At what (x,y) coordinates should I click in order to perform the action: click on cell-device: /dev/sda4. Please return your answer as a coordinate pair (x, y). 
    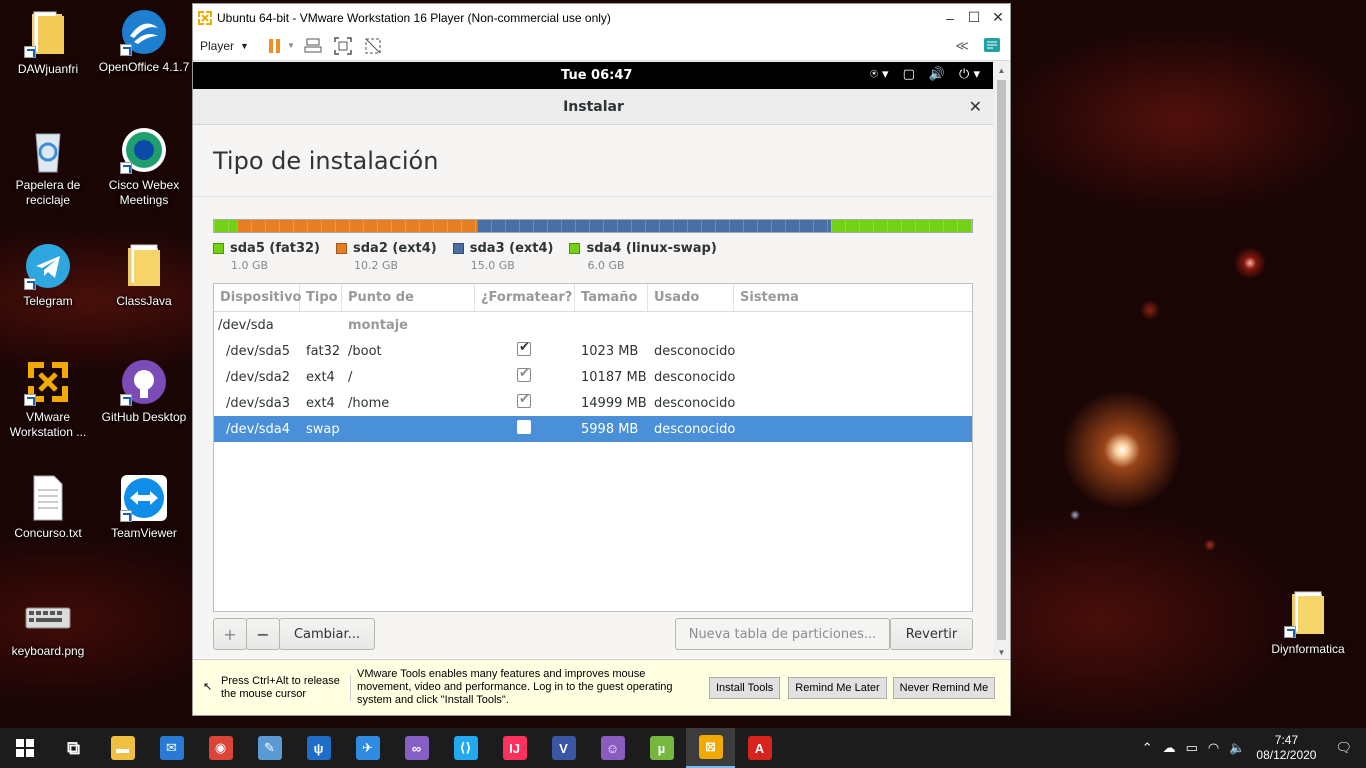
    Looking at the image, I should click on (258, 429).